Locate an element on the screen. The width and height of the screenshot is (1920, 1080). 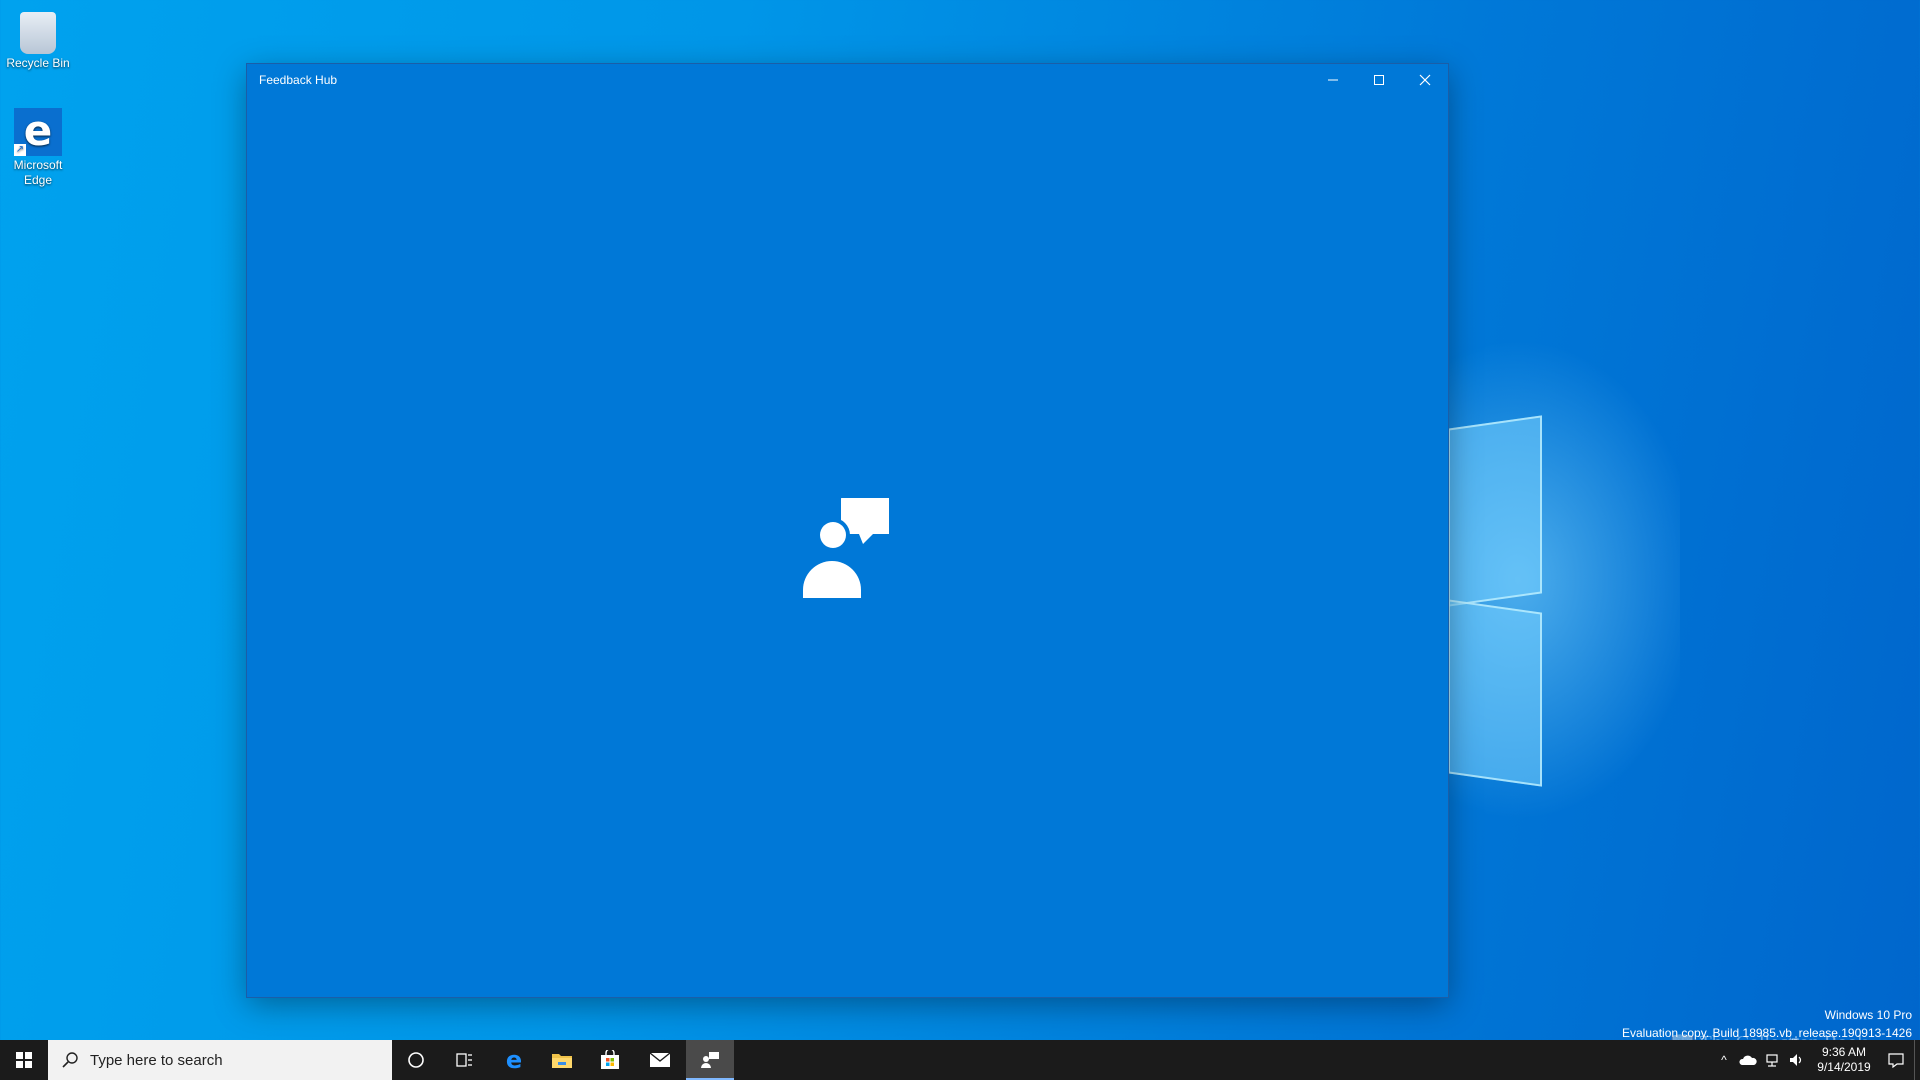
recycle-bin-icon is located at coordinates (38, 33).